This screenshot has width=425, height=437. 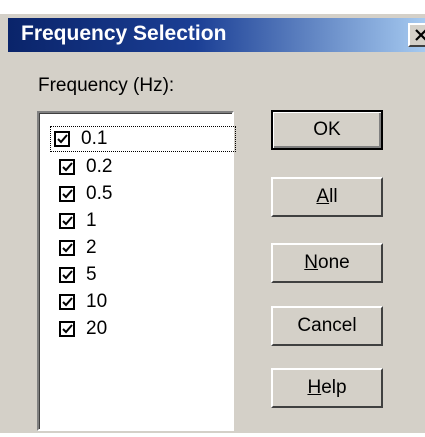 I want to click on list-item-label: 0.1, so click(x=94, y=138).